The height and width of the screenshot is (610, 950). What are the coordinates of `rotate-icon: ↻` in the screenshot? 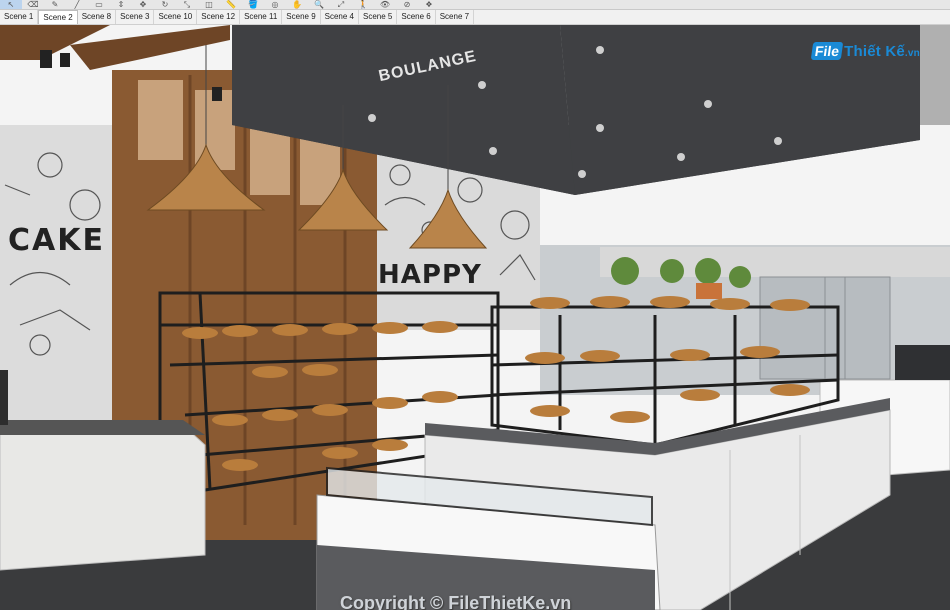 It's located at (165, 4).